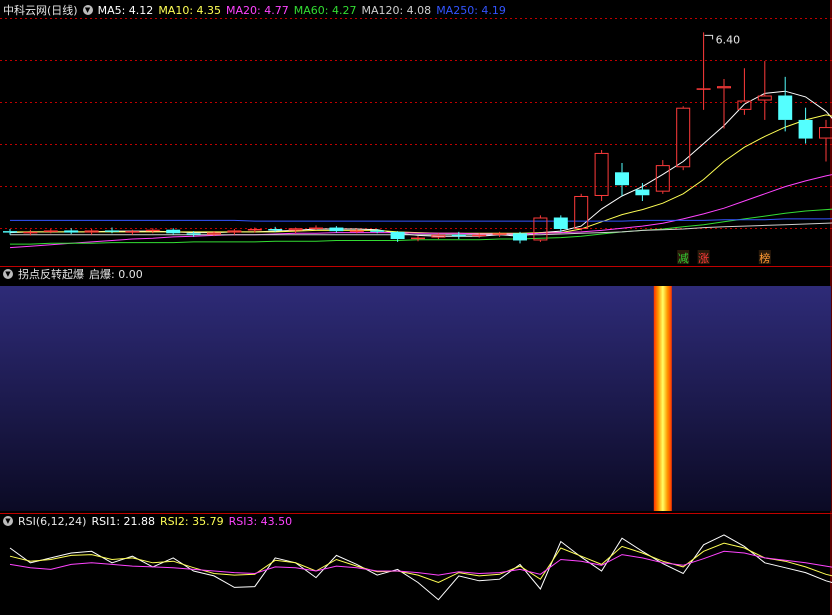 The image size is (832, 615). Describe the element at coordinates (260, 521) in the screenshot. I see `legend-rsi3: RSI3: 43.50` at that location.